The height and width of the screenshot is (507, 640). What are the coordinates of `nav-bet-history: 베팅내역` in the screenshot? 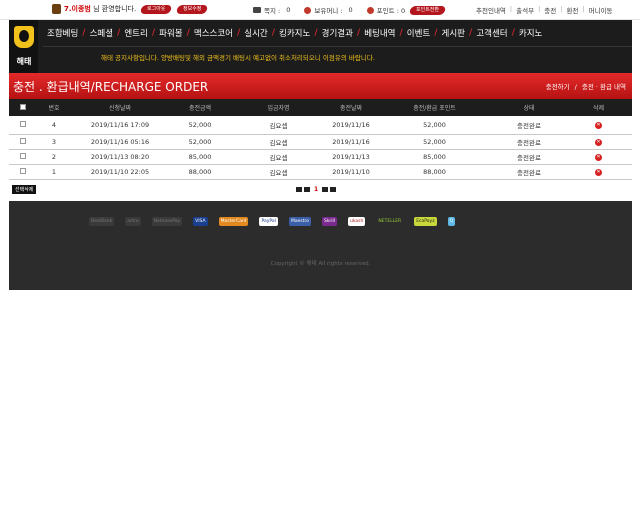 It's located at (379, 33).